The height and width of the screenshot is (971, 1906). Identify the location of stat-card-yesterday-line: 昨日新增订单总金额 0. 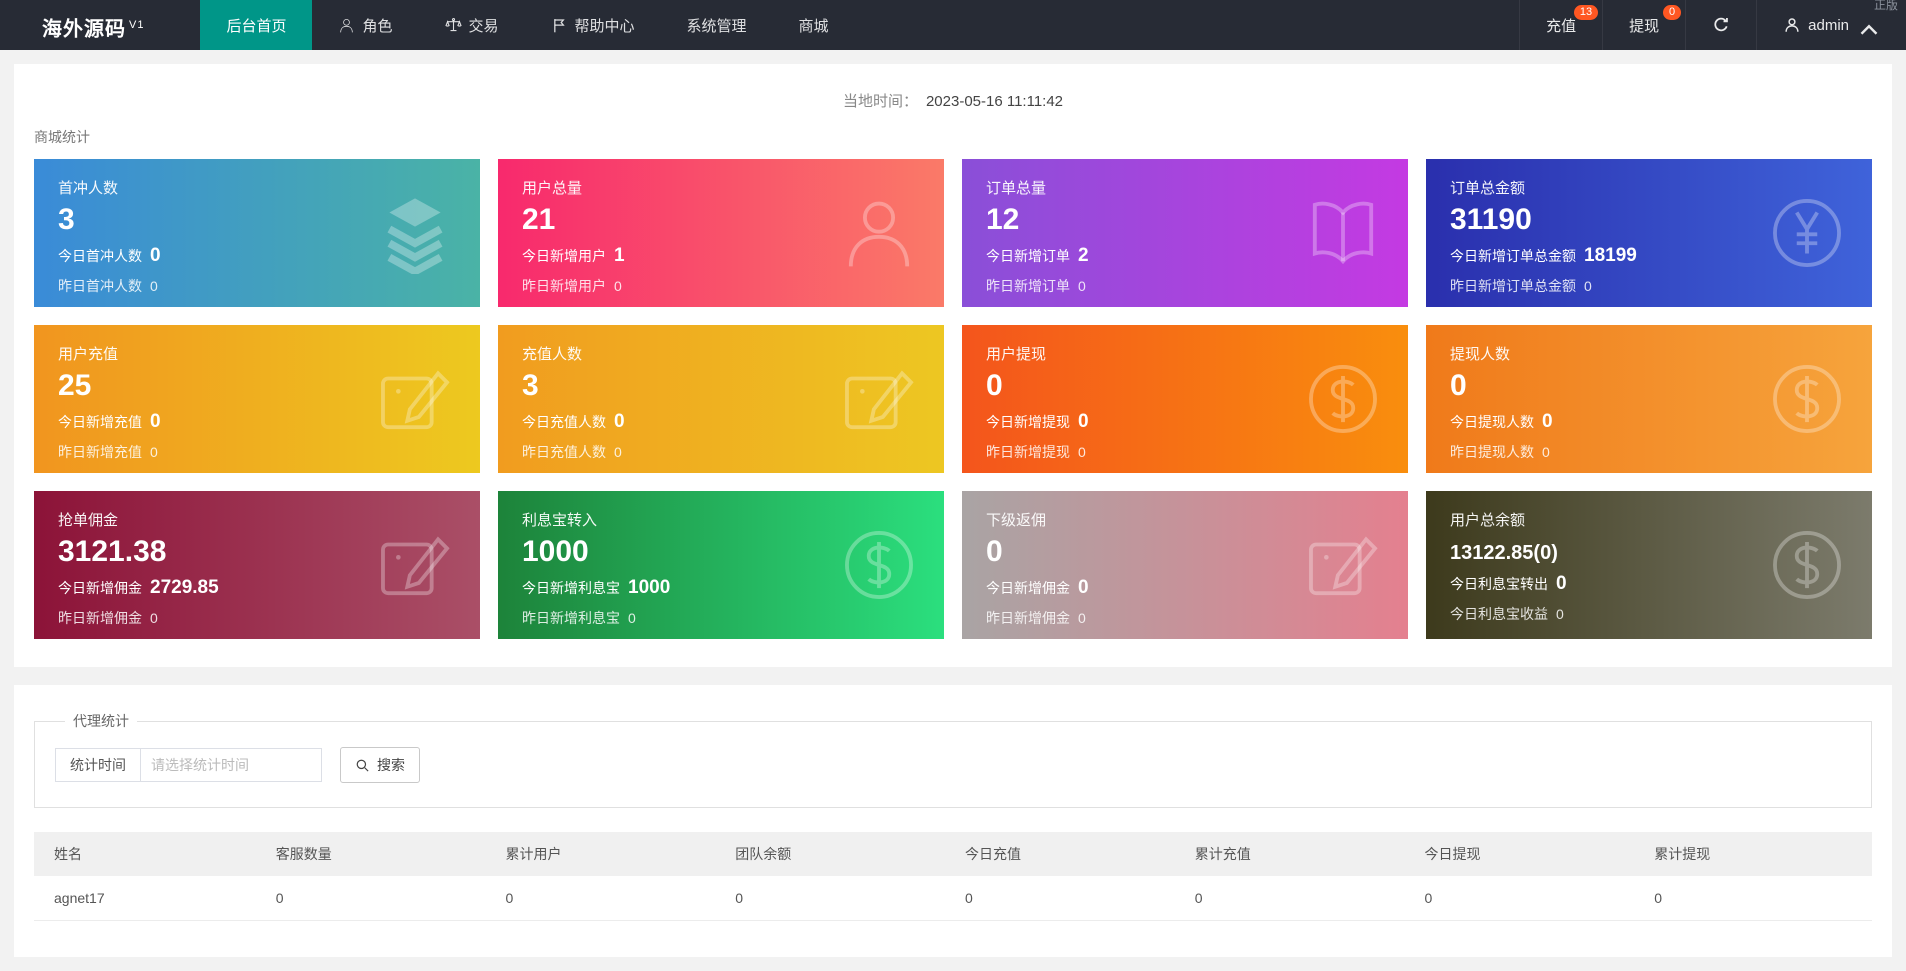
(1649, 286).